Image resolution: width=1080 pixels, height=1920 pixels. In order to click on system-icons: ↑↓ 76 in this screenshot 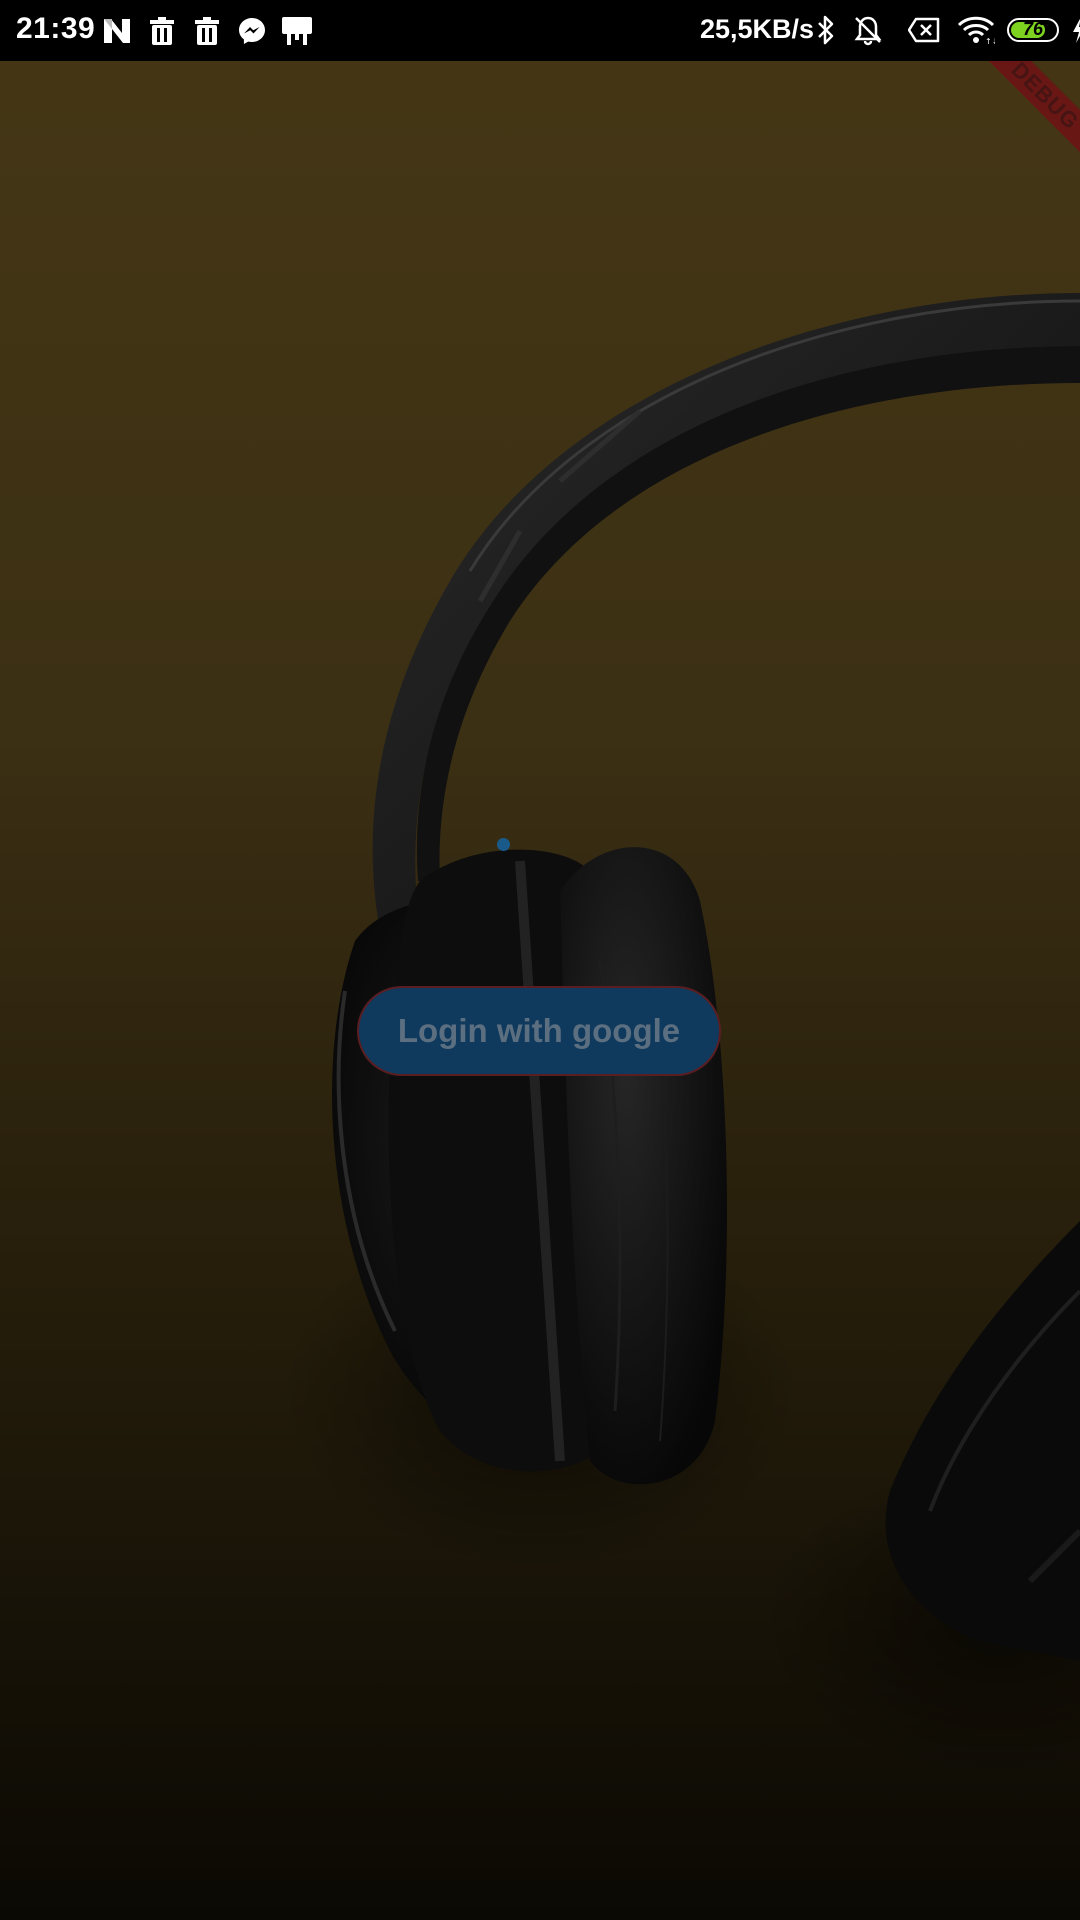, I will do `click(946, 30)`.